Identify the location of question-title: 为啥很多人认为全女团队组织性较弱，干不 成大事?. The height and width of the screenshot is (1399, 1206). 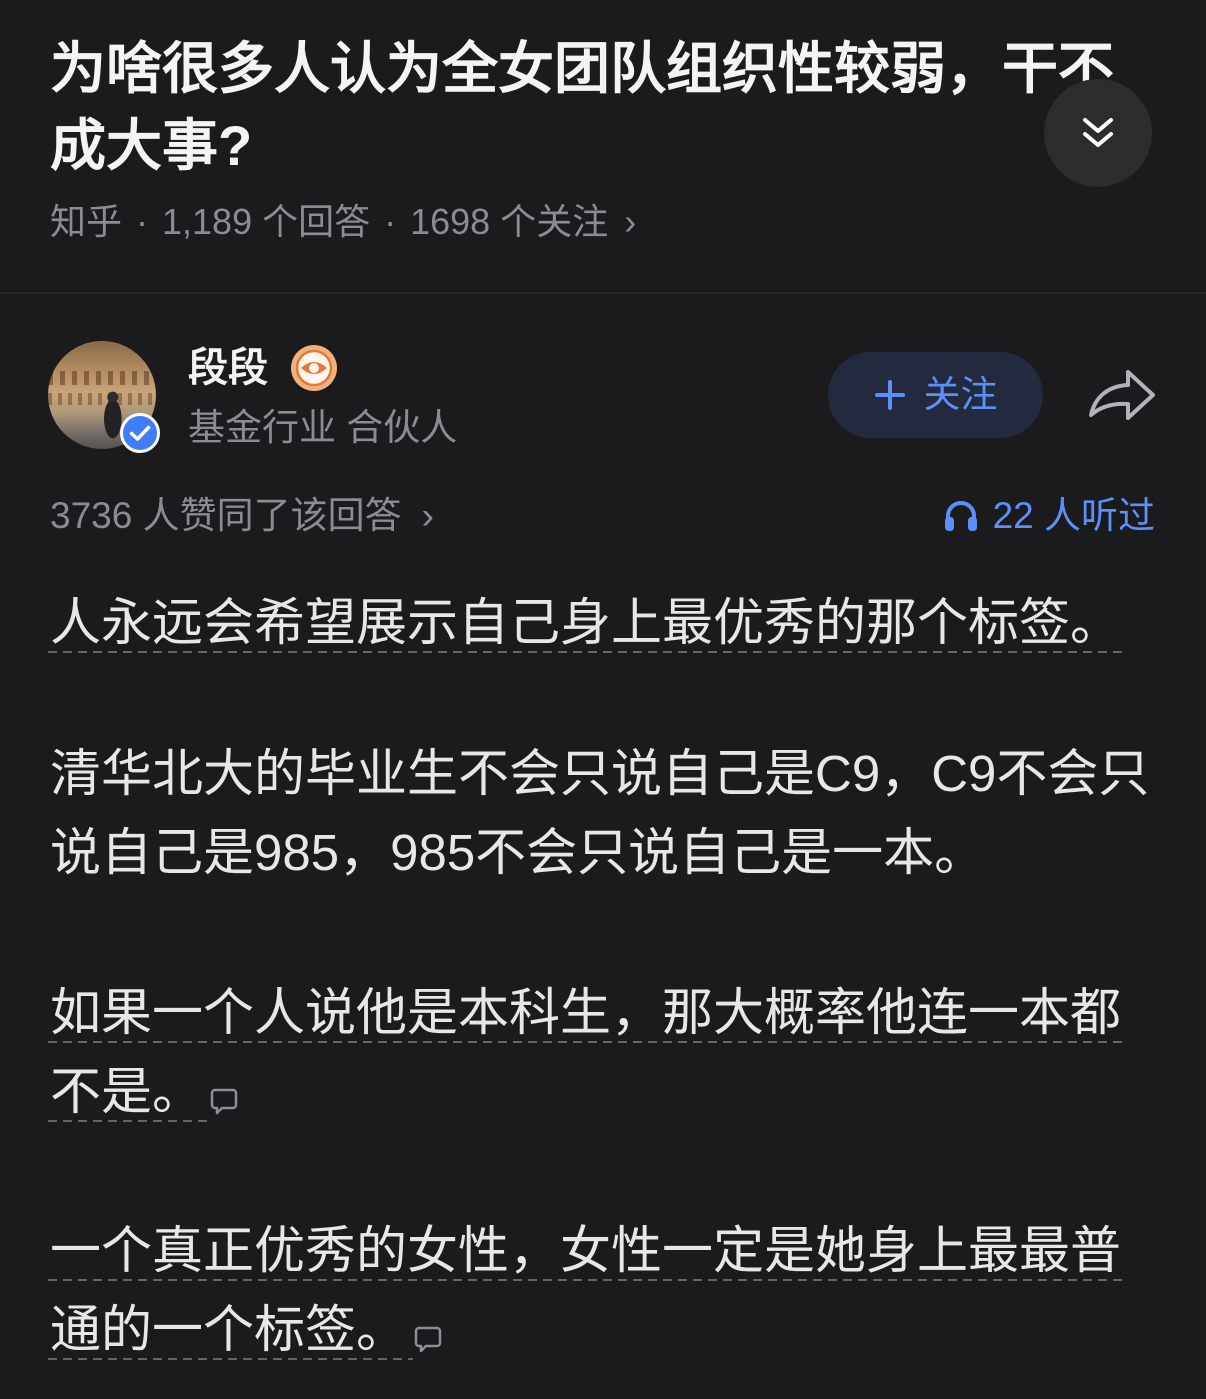
(582, 107).